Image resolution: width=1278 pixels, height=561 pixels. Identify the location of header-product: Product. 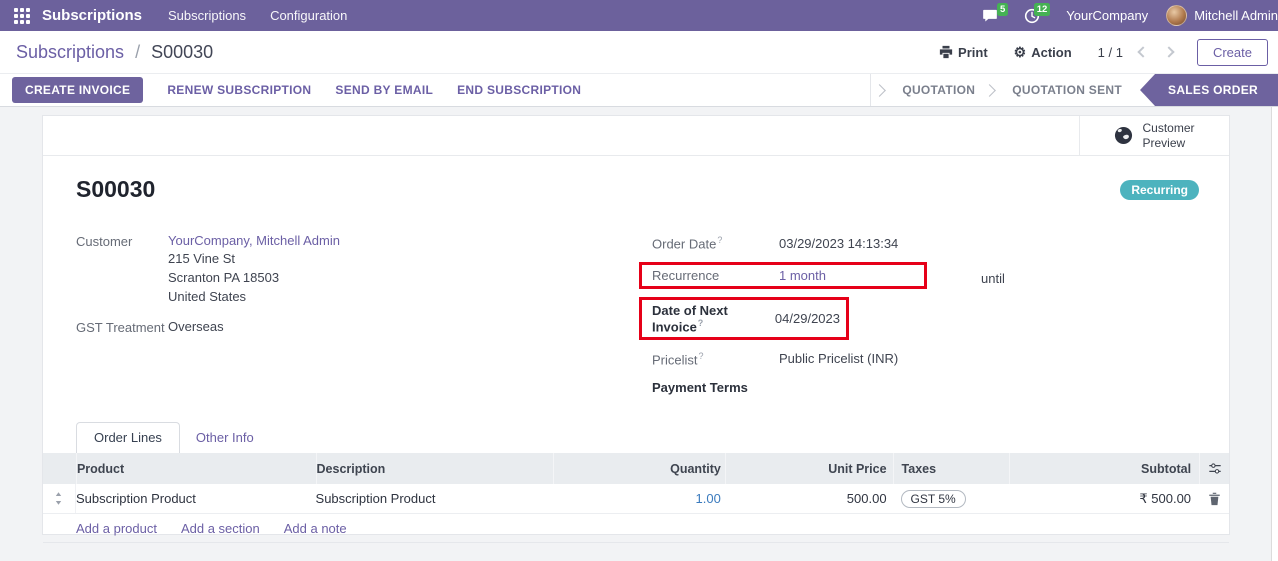
(195, 469).